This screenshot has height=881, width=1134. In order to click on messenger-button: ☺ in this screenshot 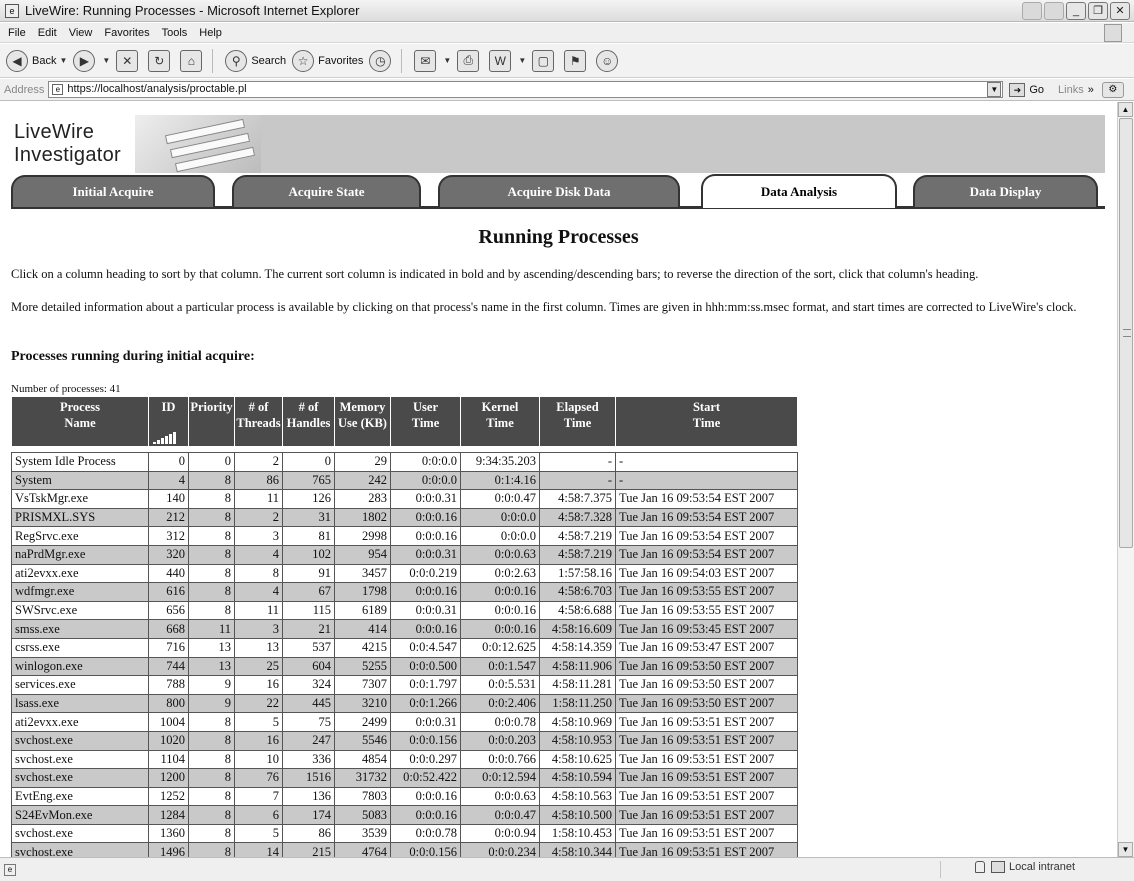, I will do `click(609, 60)`.